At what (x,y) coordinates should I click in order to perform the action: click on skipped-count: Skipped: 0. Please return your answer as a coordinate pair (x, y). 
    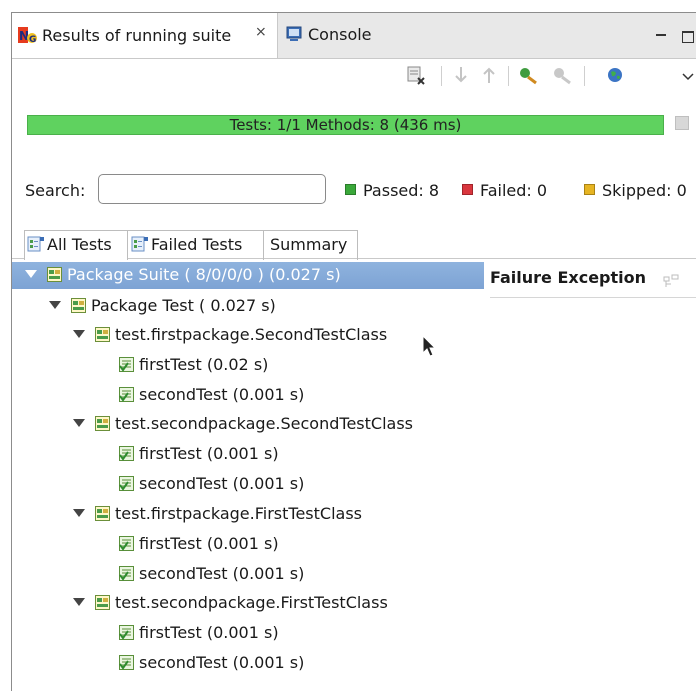
    Looking at the image, I should click on (635, 190).